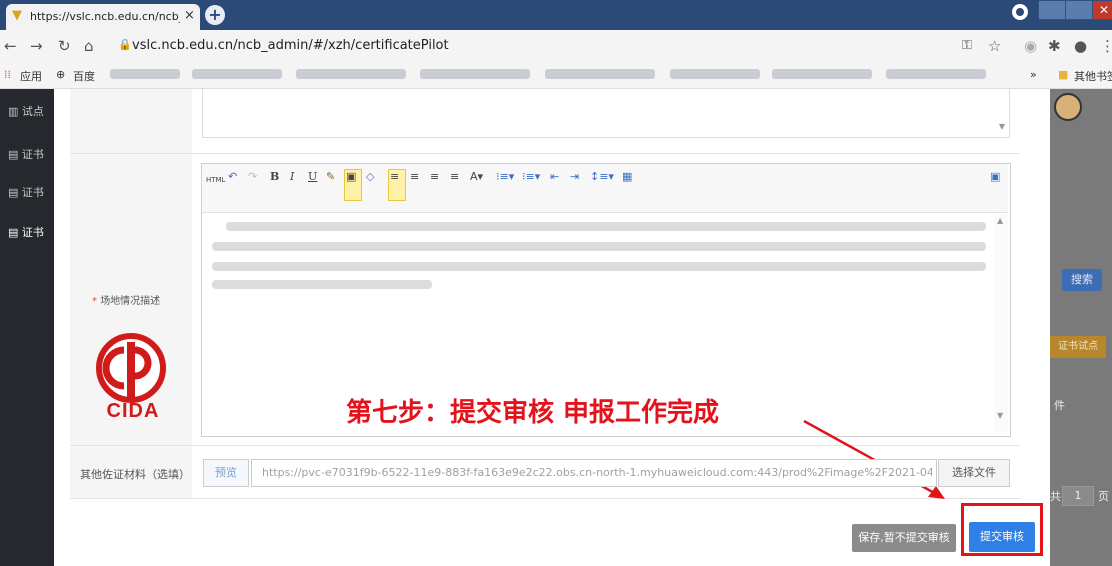 The width and height of the screenshot is (1112, 566). I want to click on unordered-list-icon: ⁝≡▾, so click(531, 177).